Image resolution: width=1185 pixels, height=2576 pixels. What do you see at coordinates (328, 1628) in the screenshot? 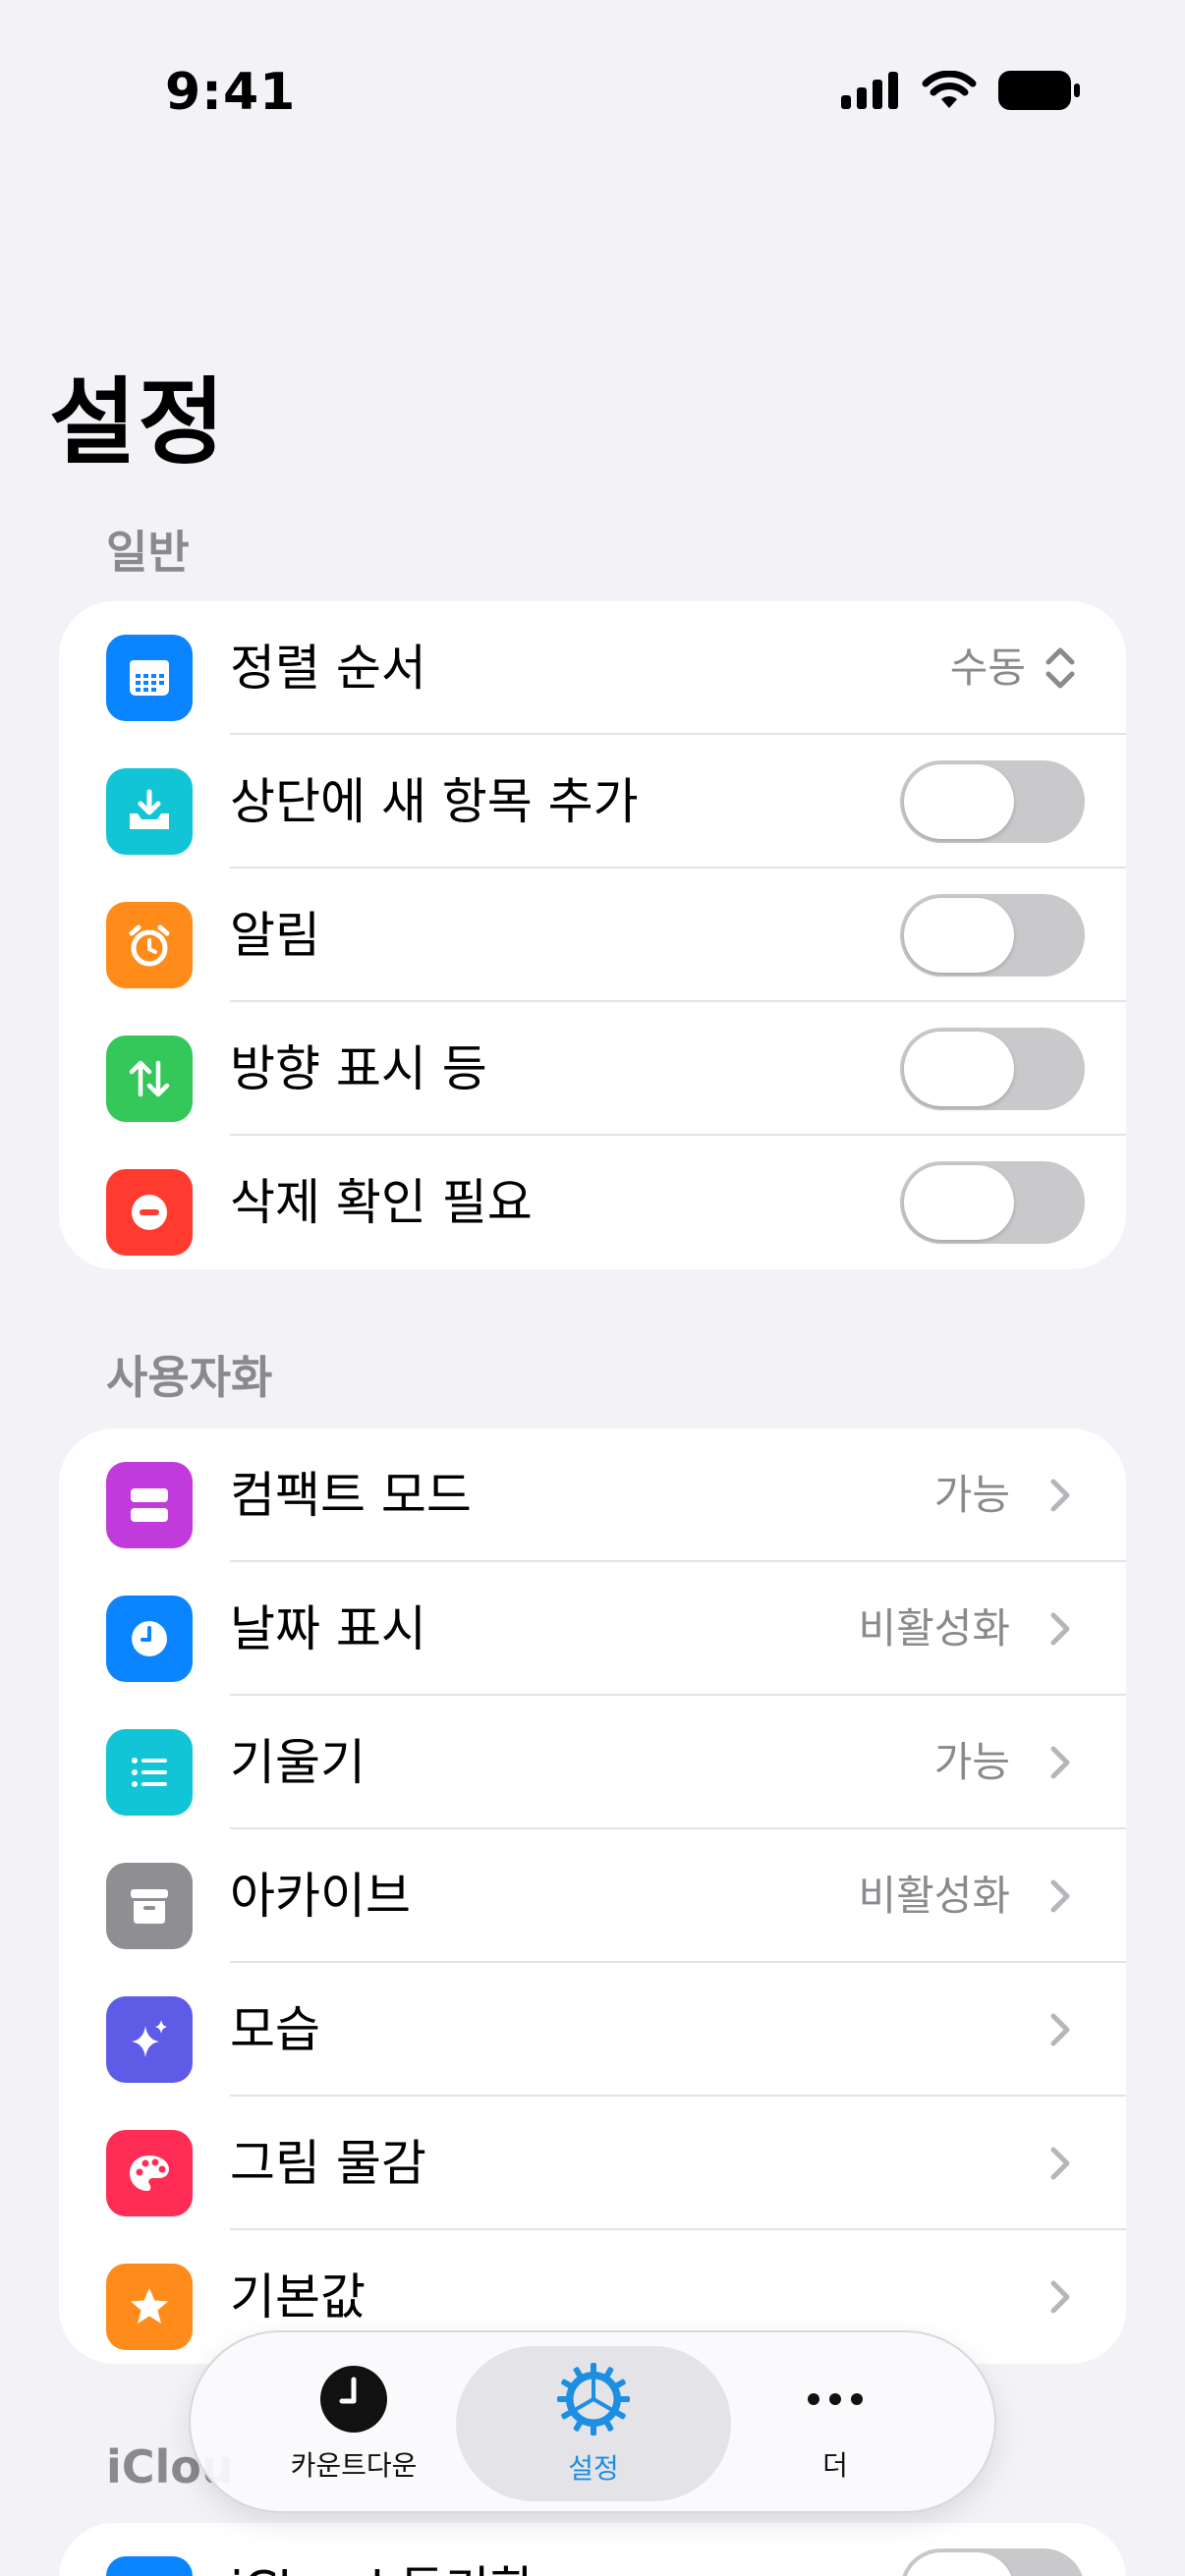
I see `row-label: 날짜 표시` at bounding box center [328, 1628].